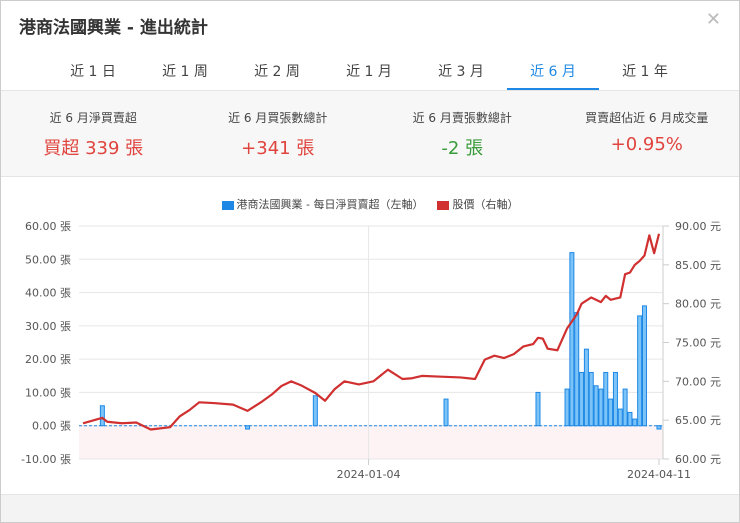  What do you see at coordinates (698, 265) in the screenshot?
I see `right-tick-label: 85.00 元` at bounding box center [698, 265].